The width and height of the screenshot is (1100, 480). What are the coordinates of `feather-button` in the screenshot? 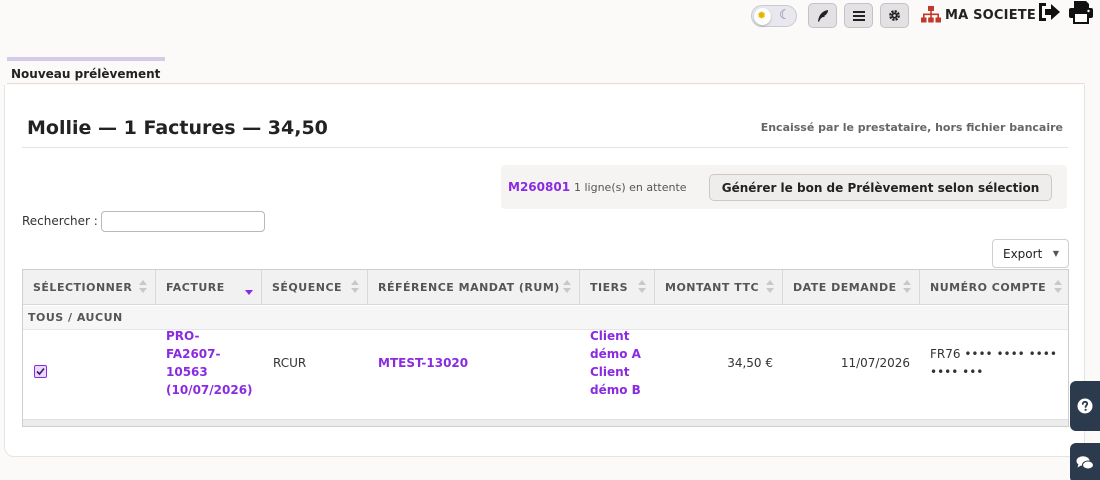 It's located at (822, 15).